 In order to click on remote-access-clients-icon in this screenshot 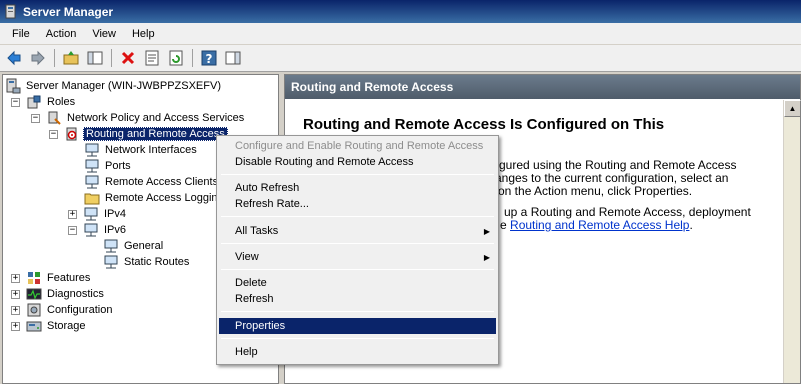, I will do `click(92, 182)`.